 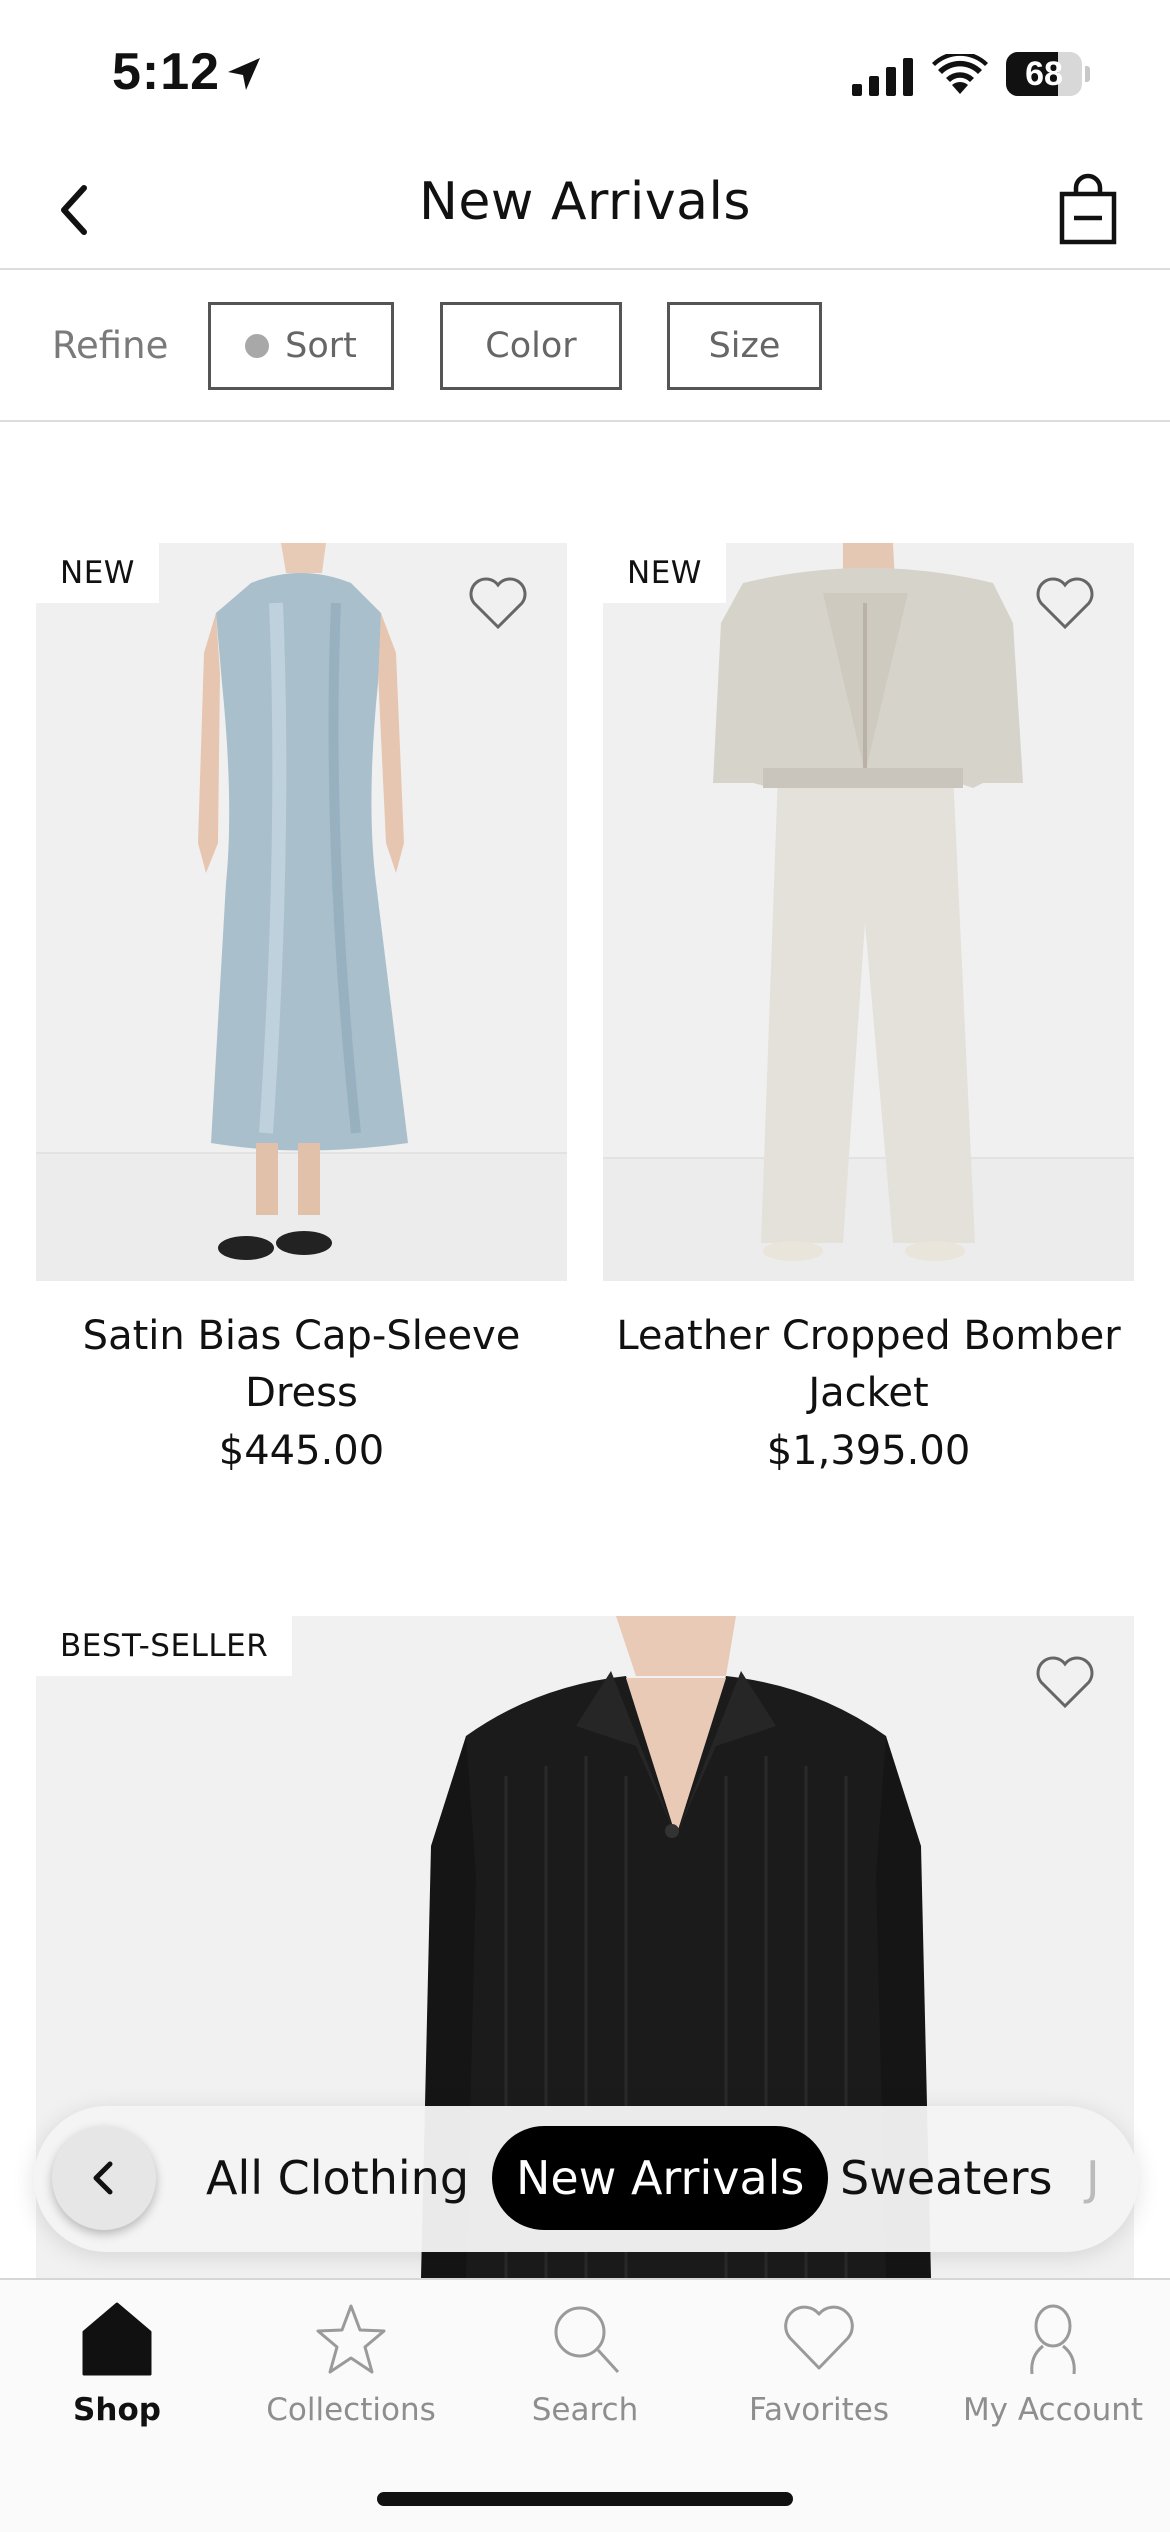 I want to click on tab-shop: Shop, so click(x=117, y=2372).